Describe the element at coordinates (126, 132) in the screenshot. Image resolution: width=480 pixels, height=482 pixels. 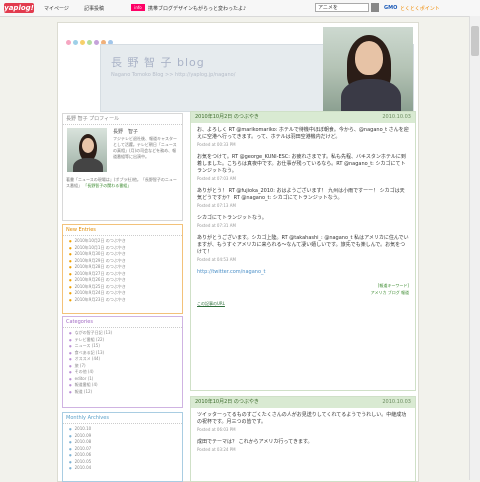
I see `profile-name: 長野 智子` at that location.